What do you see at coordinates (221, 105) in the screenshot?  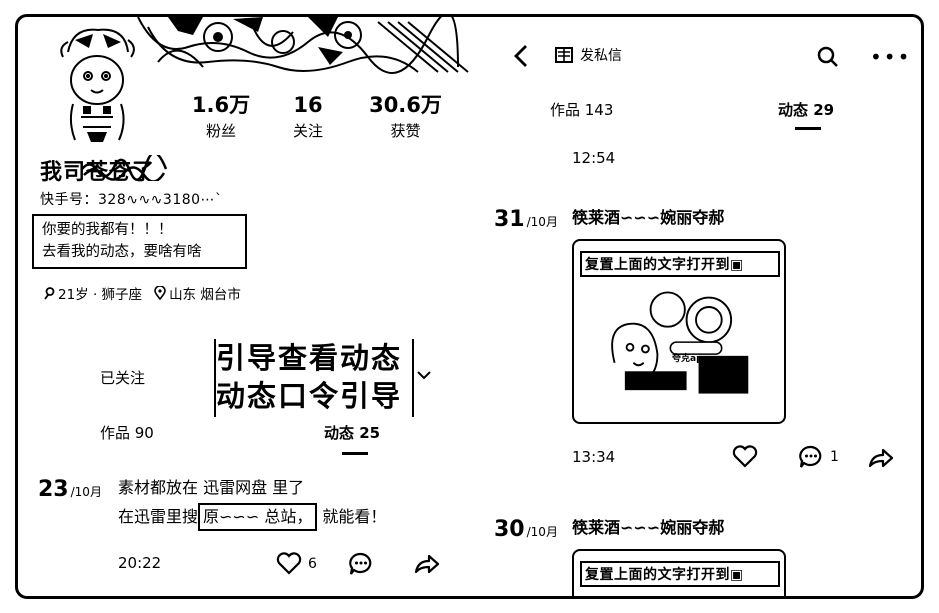 I see `fans-count: 1.6万` at bounding box center [221, 105].